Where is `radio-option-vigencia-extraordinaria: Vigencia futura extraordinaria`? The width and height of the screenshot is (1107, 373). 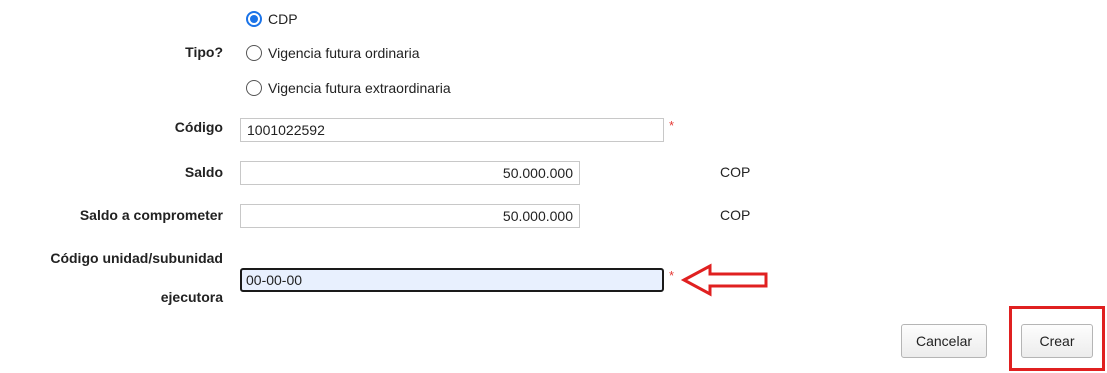 radio-option-vigencia-extraordinaria: Vigencia futura extraordinaria is located at coordinates (348, 88).